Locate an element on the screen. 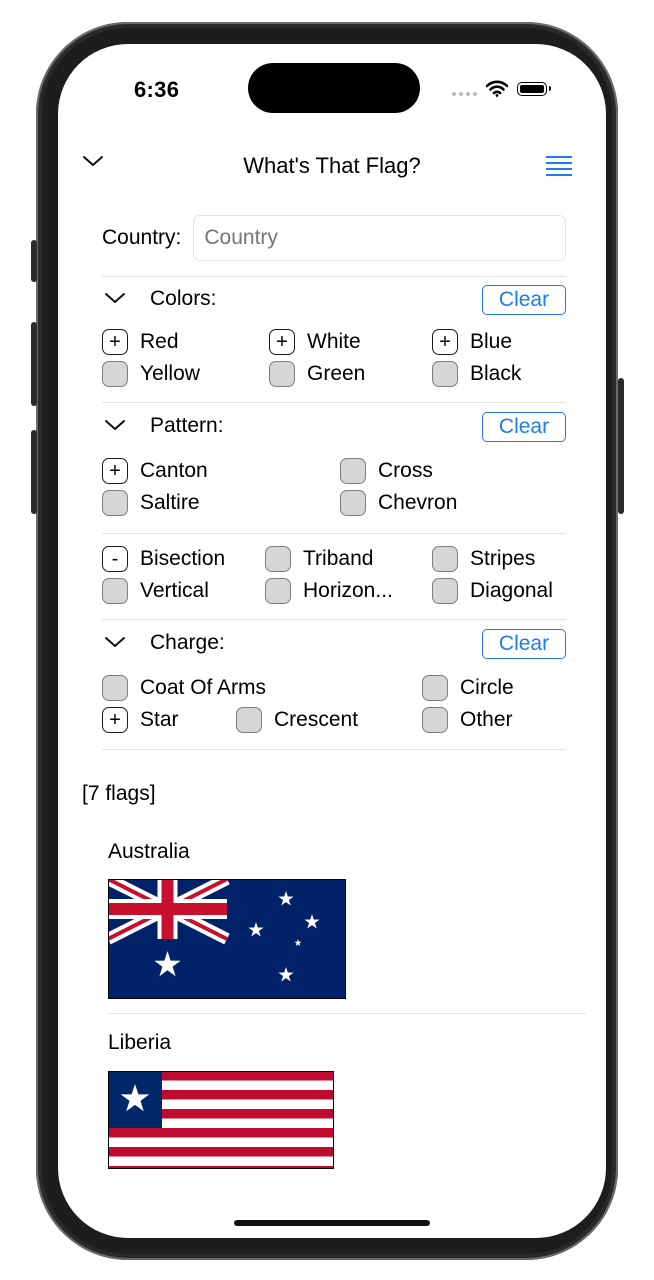  pattern-option-cross: Cross is located at coordinates (386, 471).